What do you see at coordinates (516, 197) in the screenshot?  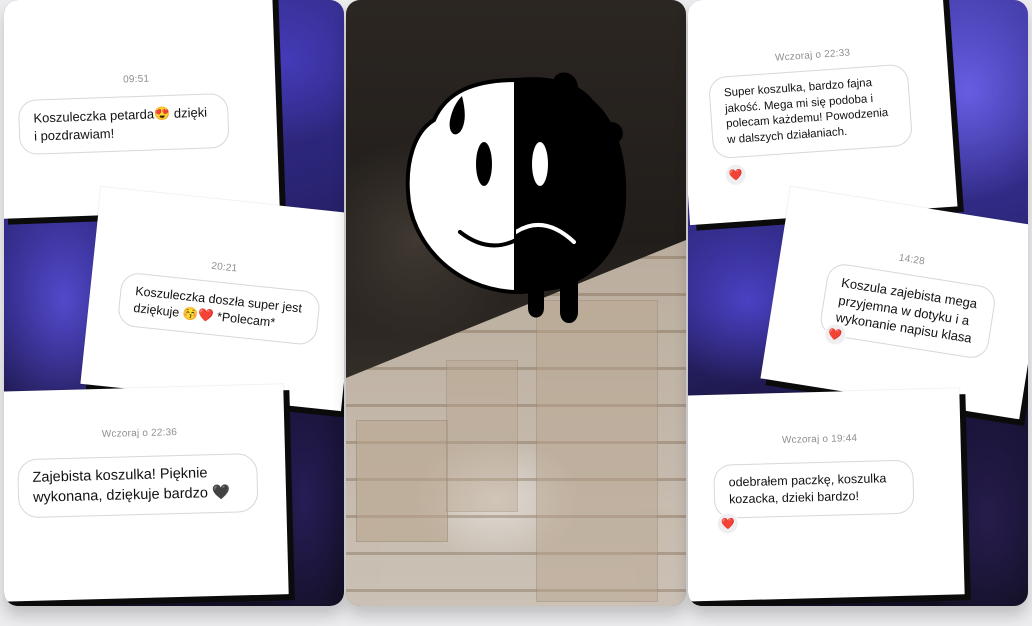 I see `half-smile-half-sad-dripping-face-icon` at bounding box center [516, 197].